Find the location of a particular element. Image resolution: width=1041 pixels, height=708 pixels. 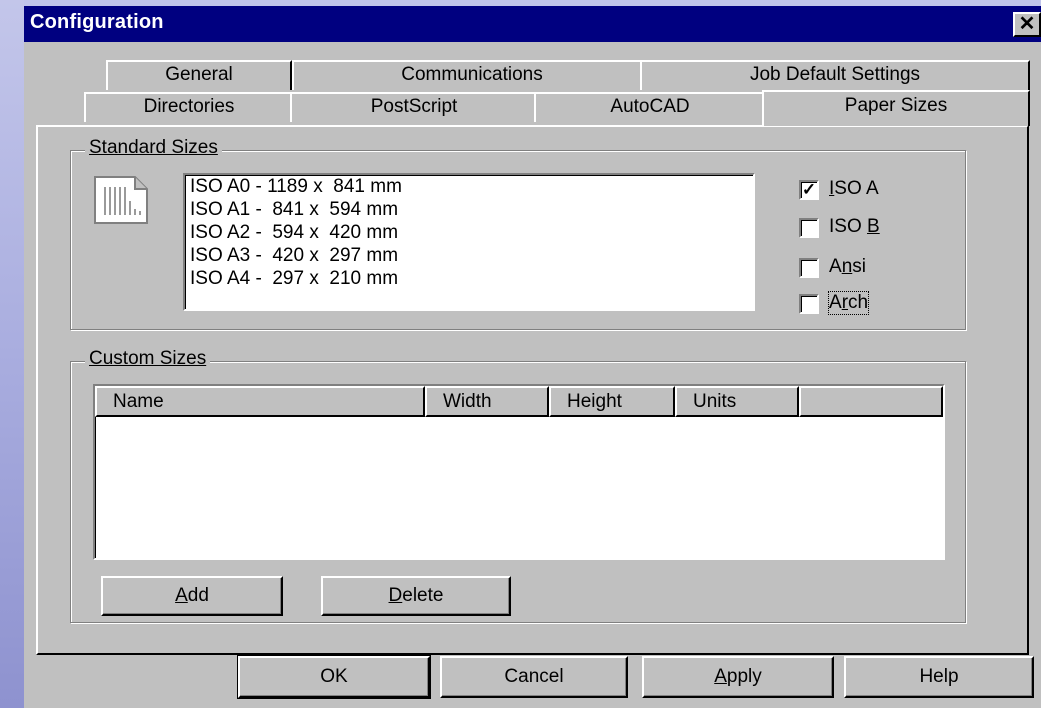

delete-button-label: Delete is located at coordinates (416, 595).